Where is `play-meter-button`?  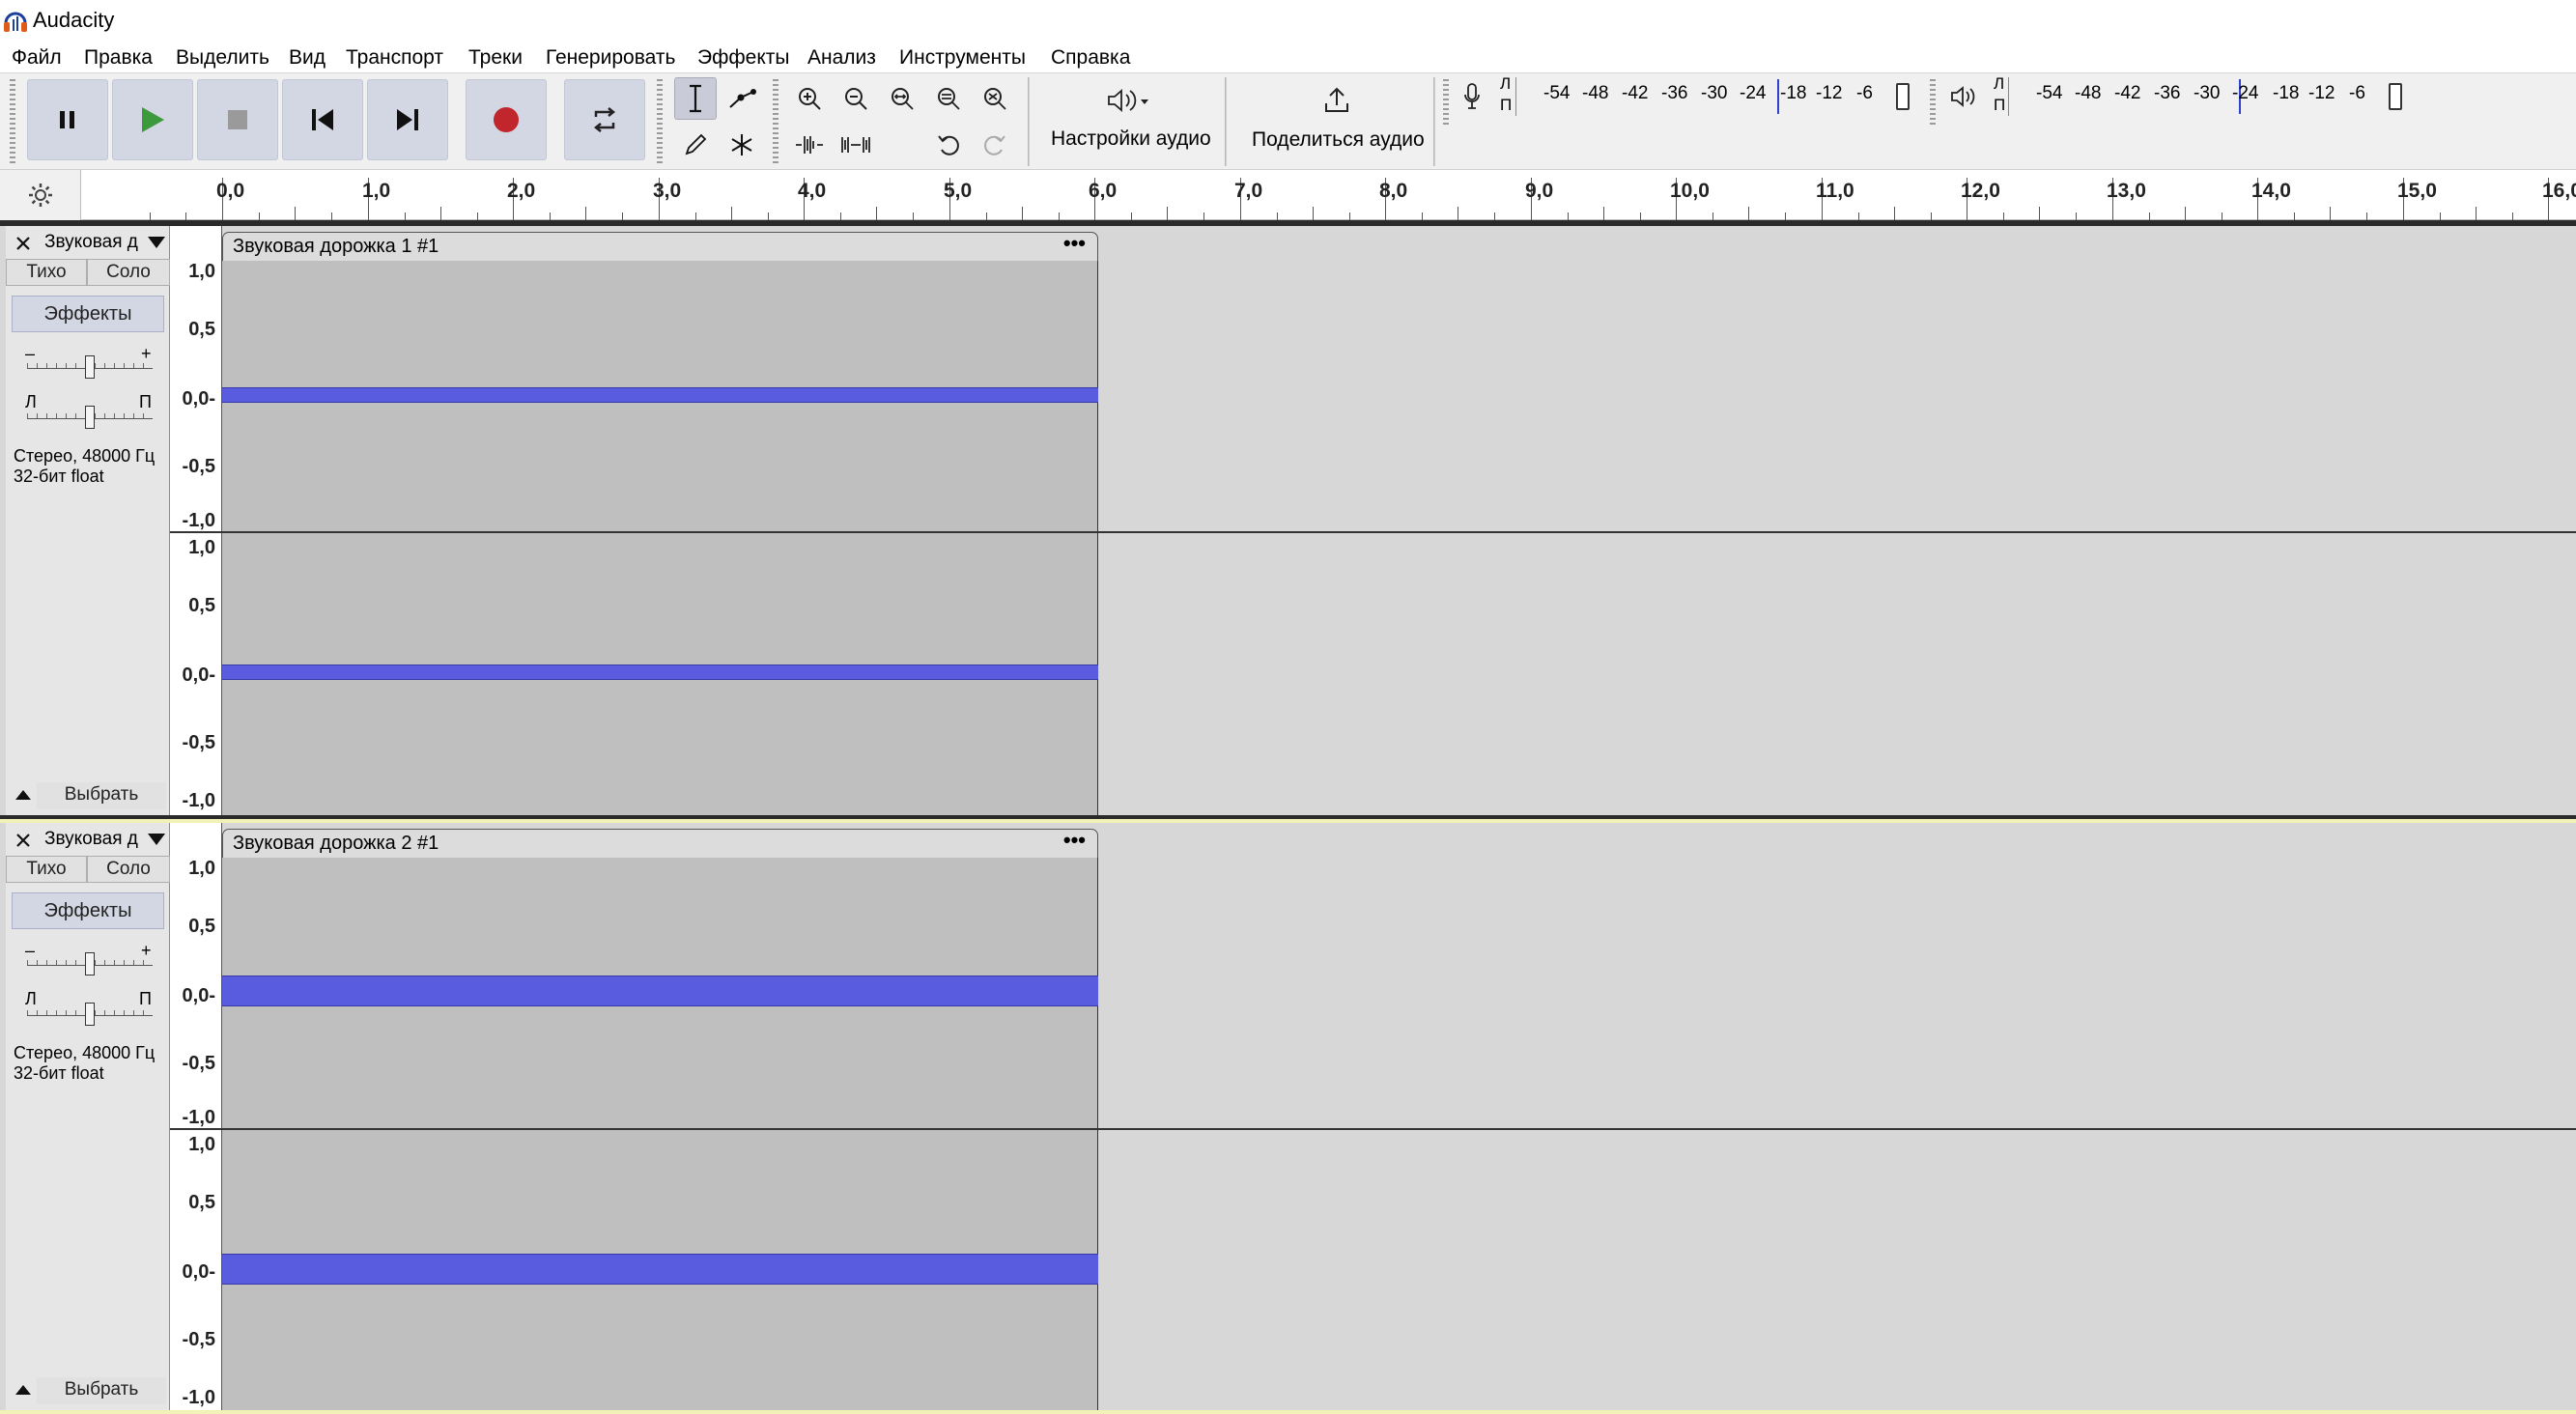
play-meter-button is located at coordinates (1964, 96).